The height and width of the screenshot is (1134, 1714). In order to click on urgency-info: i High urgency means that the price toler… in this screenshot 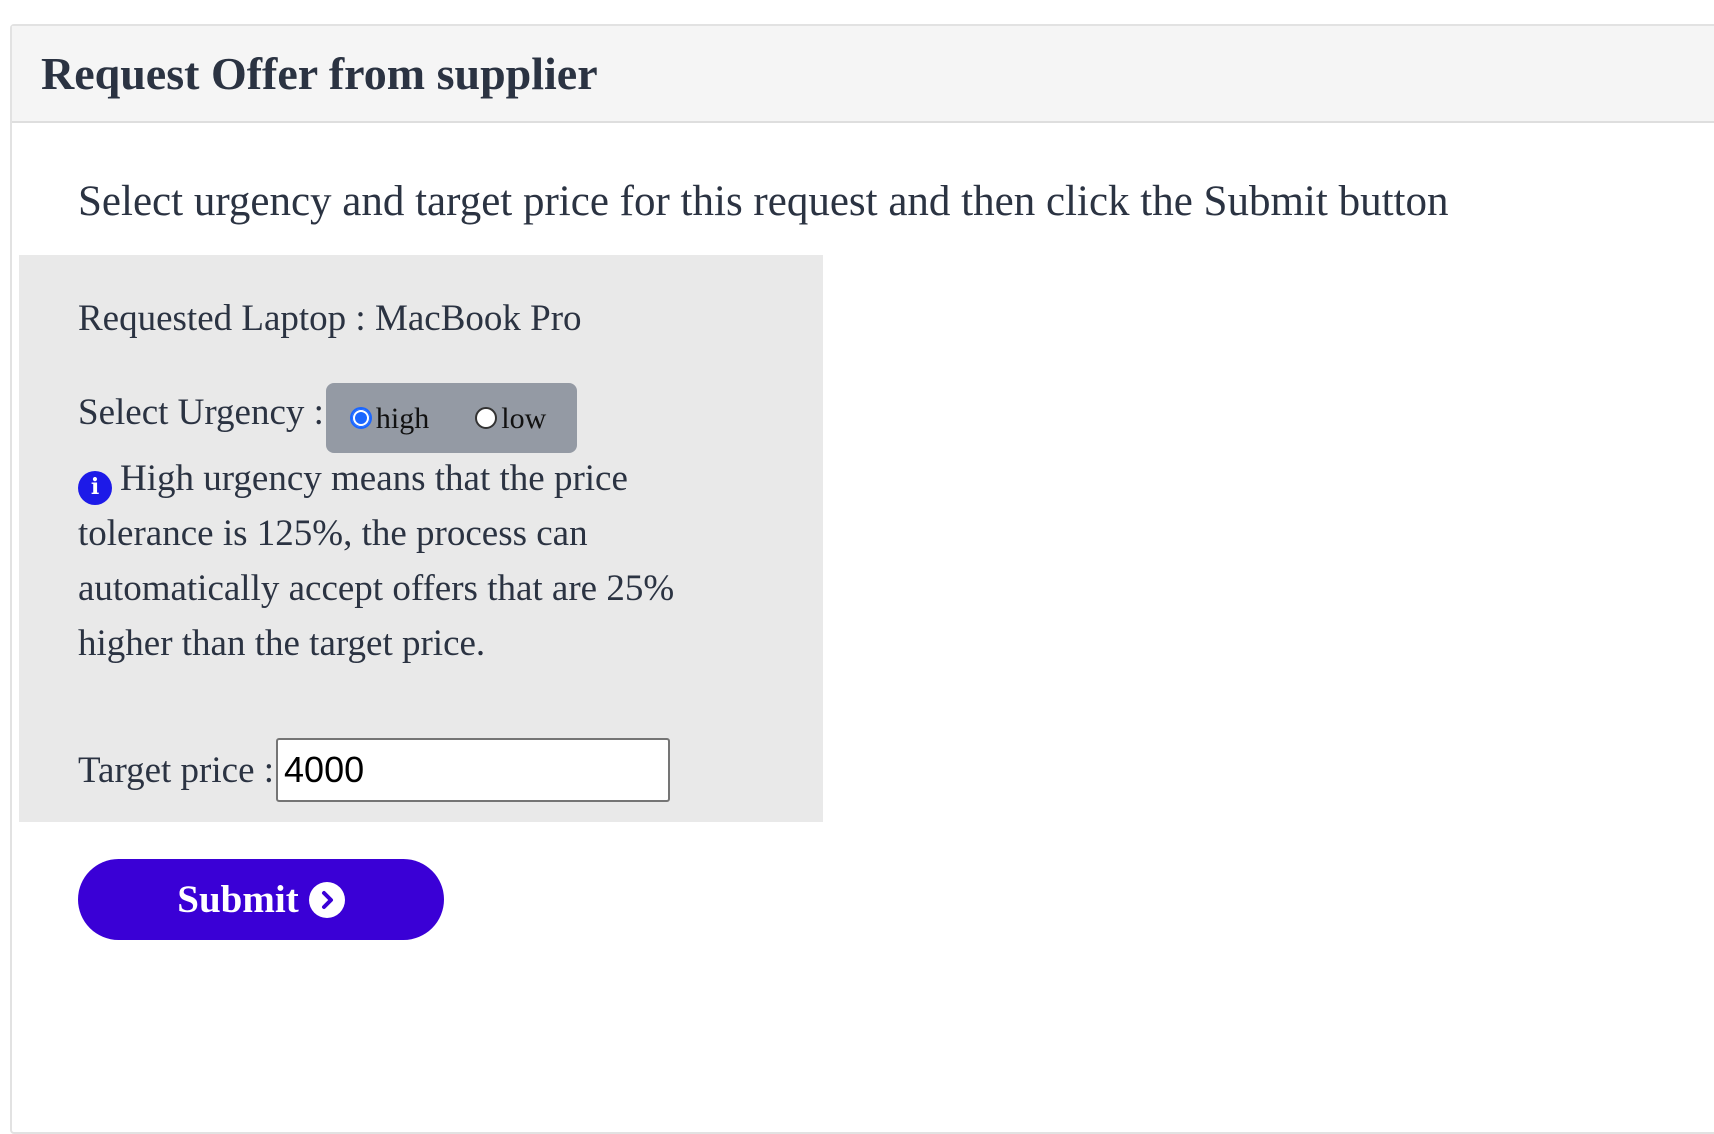, I will do `click(388, 561)`.